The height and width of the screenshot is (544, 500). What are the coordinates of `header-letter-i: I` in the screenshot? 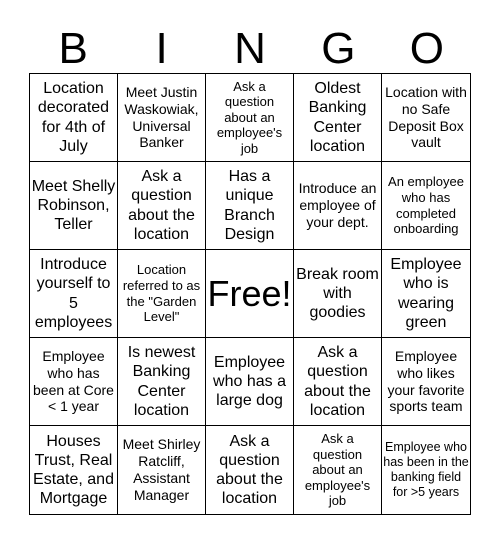 It's located at (161, 48).